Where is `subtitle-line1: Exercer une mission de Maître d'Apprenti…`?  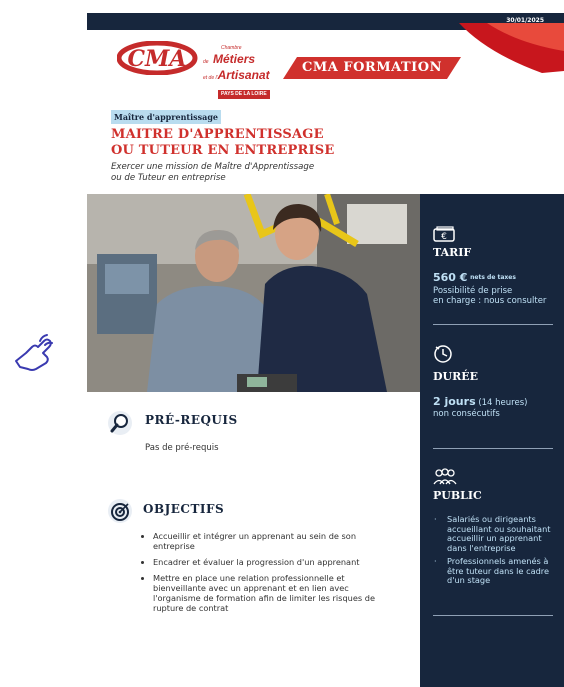
subtitle-line1: Exercer une mission de Maître d'Apprenti… is located at coordinates (213, 167).